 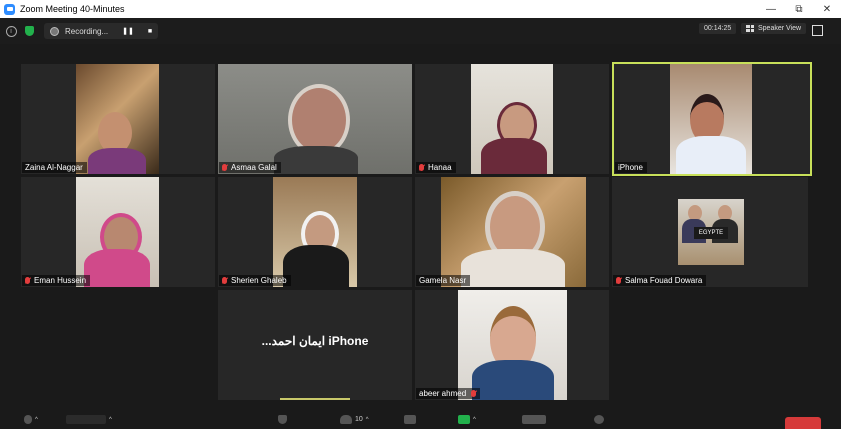 I want to click on maximize-button: ⧉, so click(x=799, y=9).